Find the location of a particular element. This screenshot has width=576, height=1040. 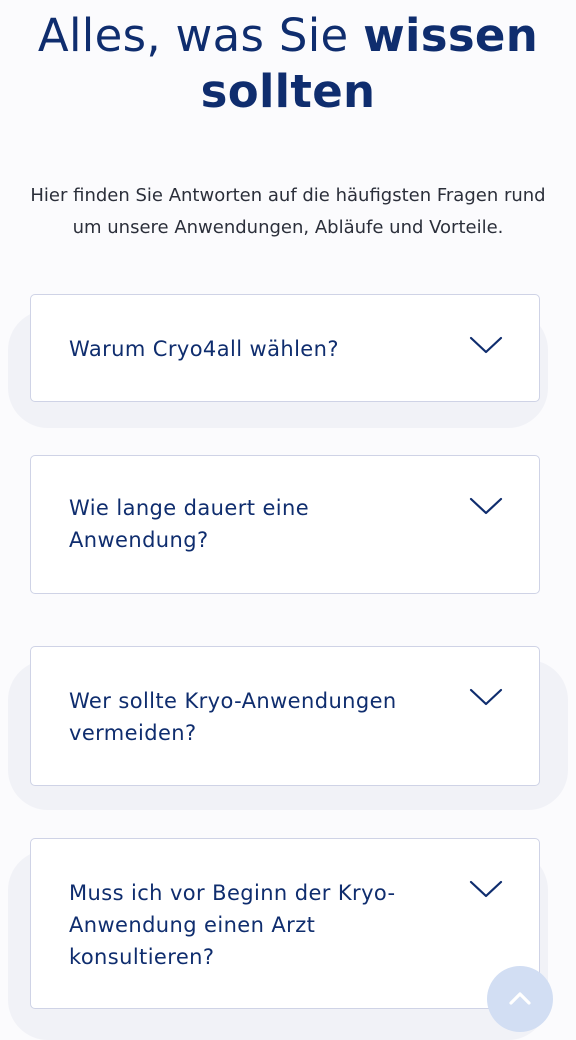

title-bold-text-line2: sollten is located at coordinates (288, 91).